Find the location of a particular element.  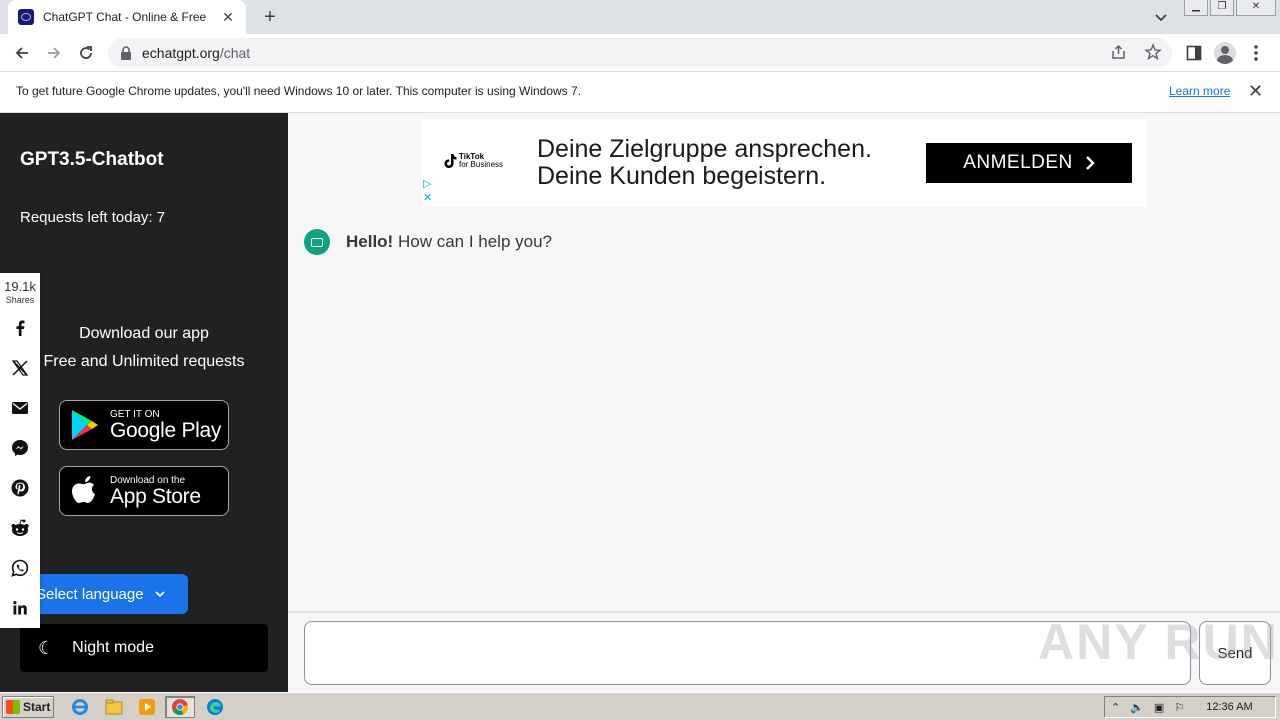

side-panel-button is located at coordinates (1194, 53).